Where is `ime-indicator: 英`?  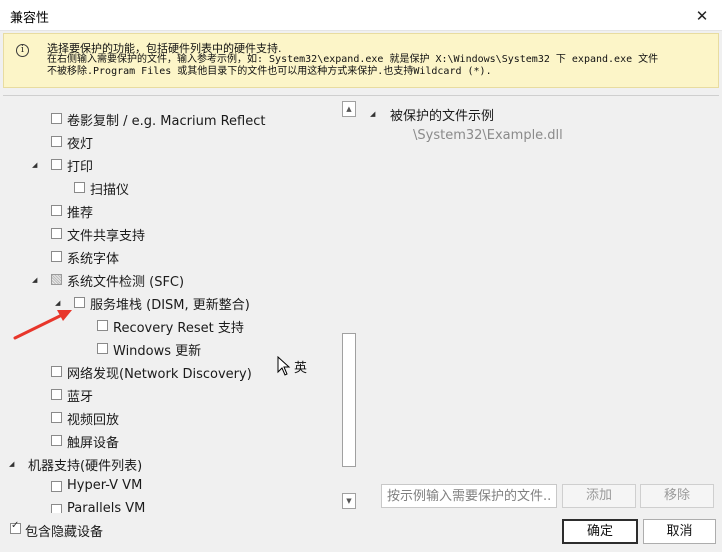
ime-indicator: 英 is located at coordinates (301, 368).